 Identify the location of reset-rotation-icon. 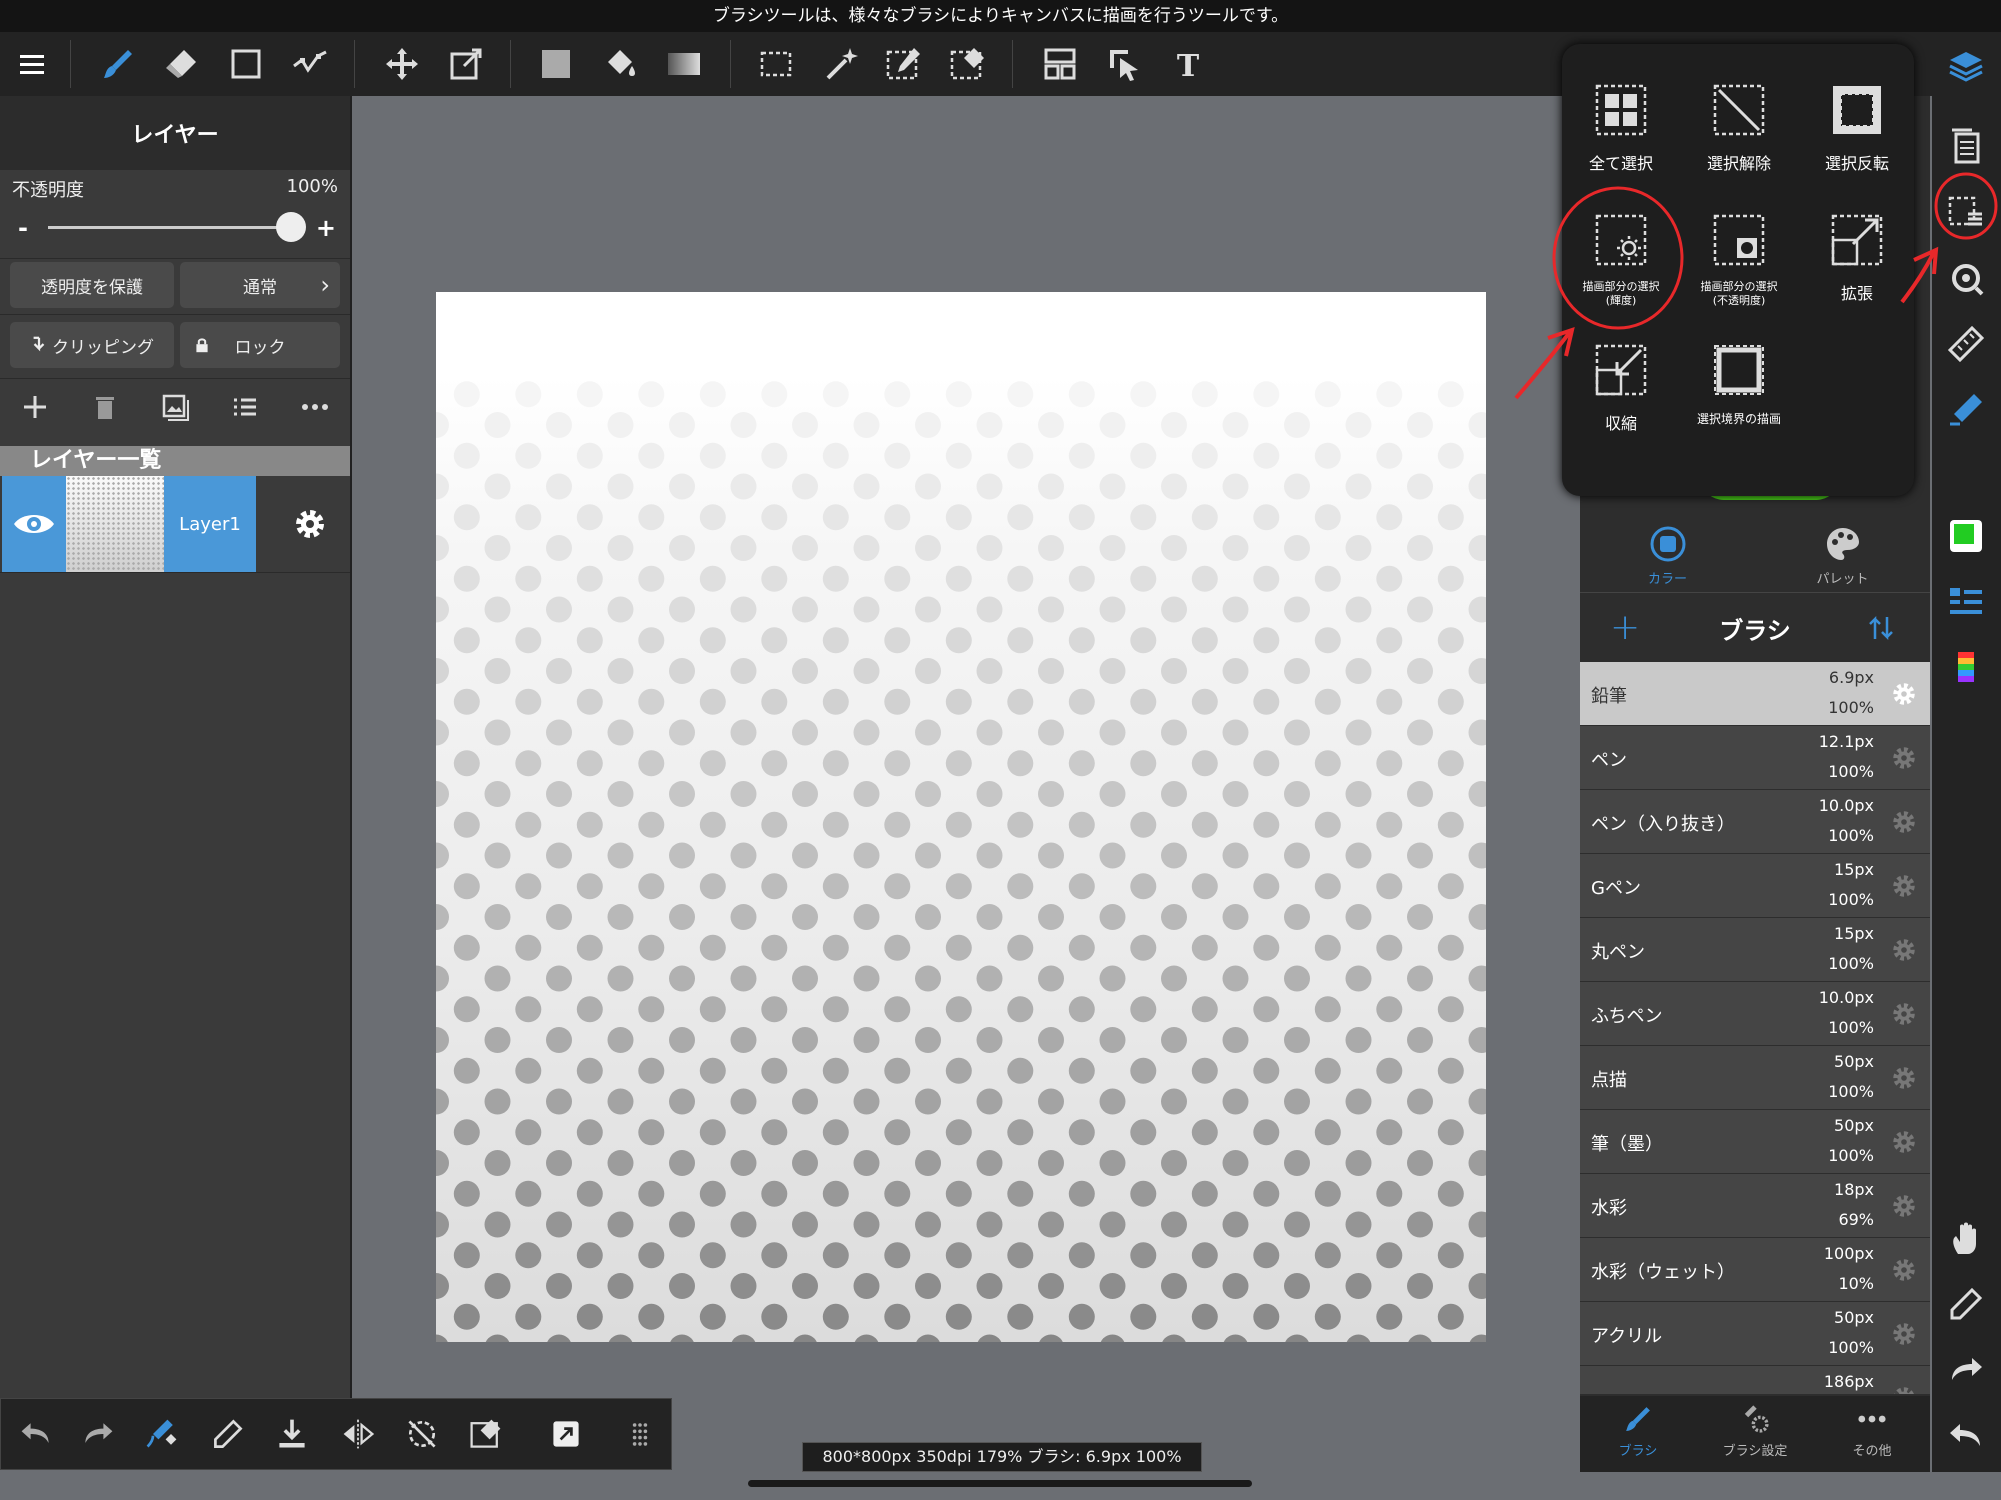
(422, 1434).